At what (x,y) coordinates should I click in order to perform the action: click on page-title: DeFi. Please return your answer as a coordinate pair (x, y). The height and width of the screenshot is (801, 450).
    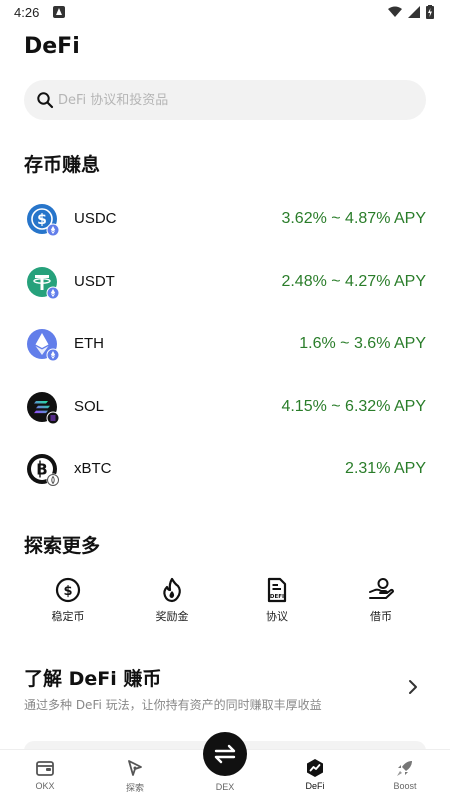
    Looking at the image, I should click on (52, 46).